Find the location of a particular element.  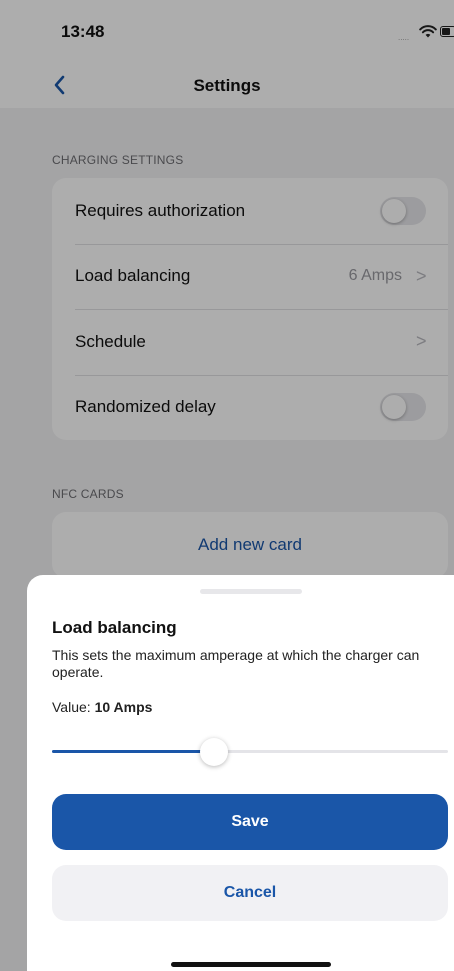

value-prefix: Value: is located at coordinates (71, 707).